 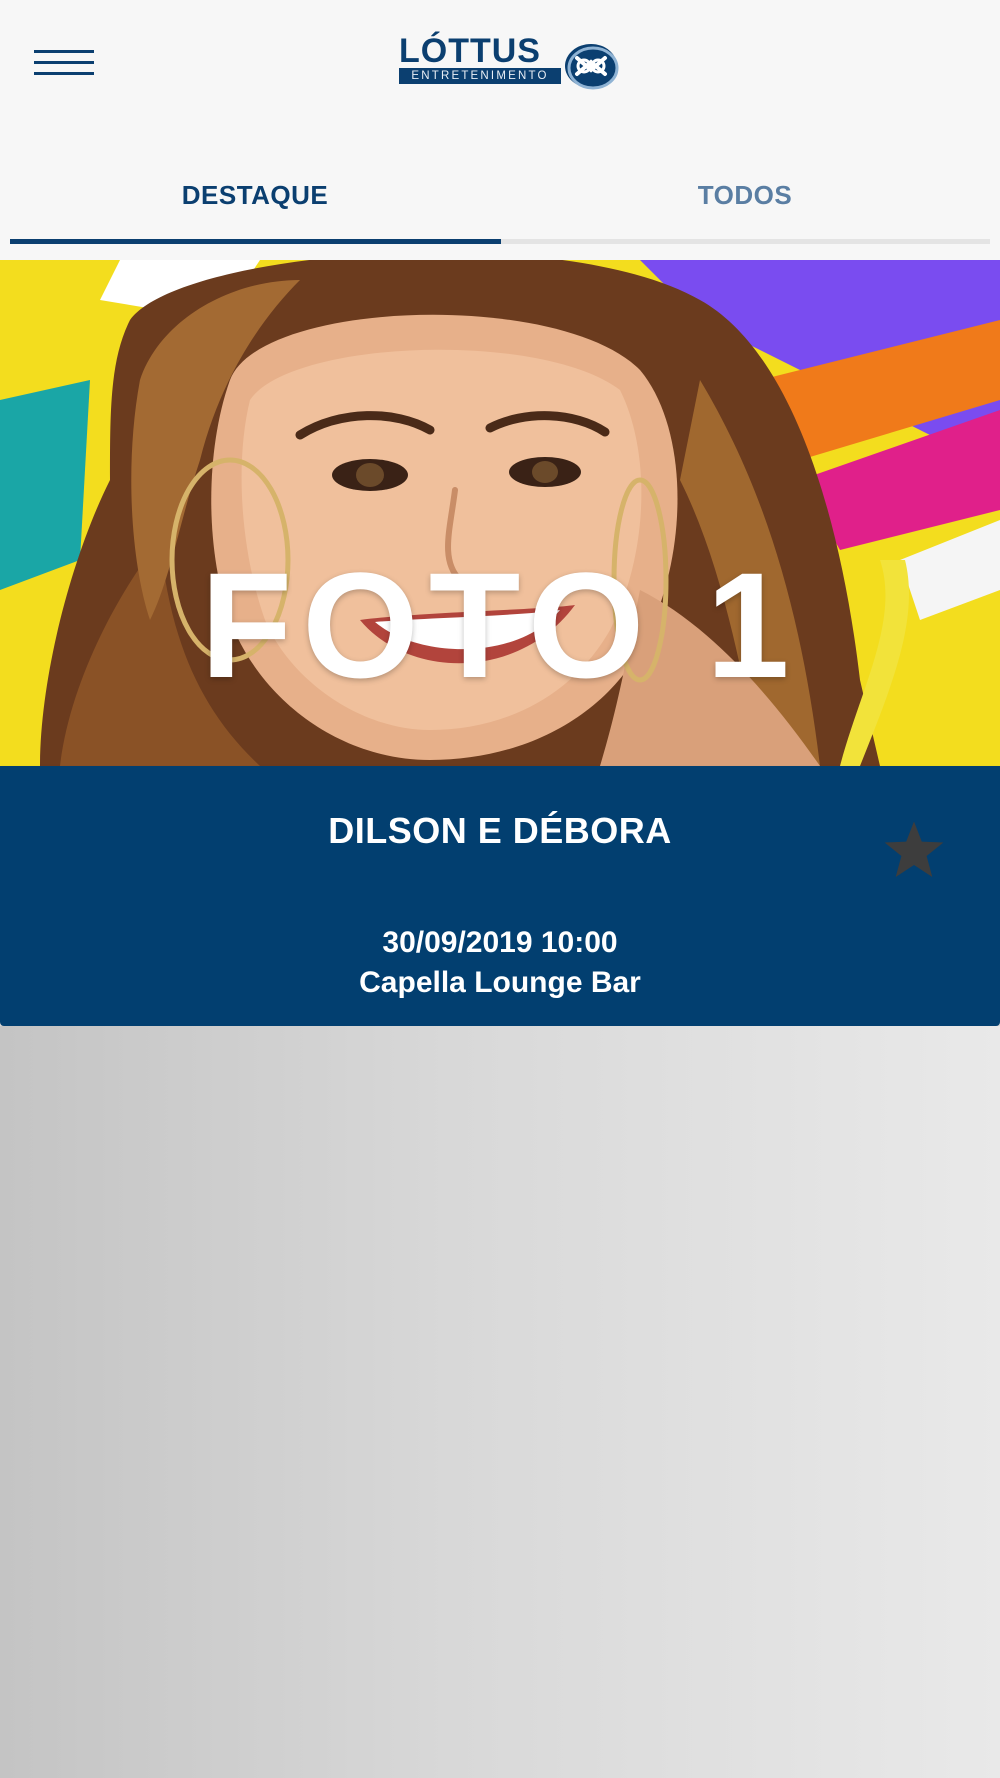 I want to click on event-venue: Capella Lounge Bar, so click(x=500, y=982).